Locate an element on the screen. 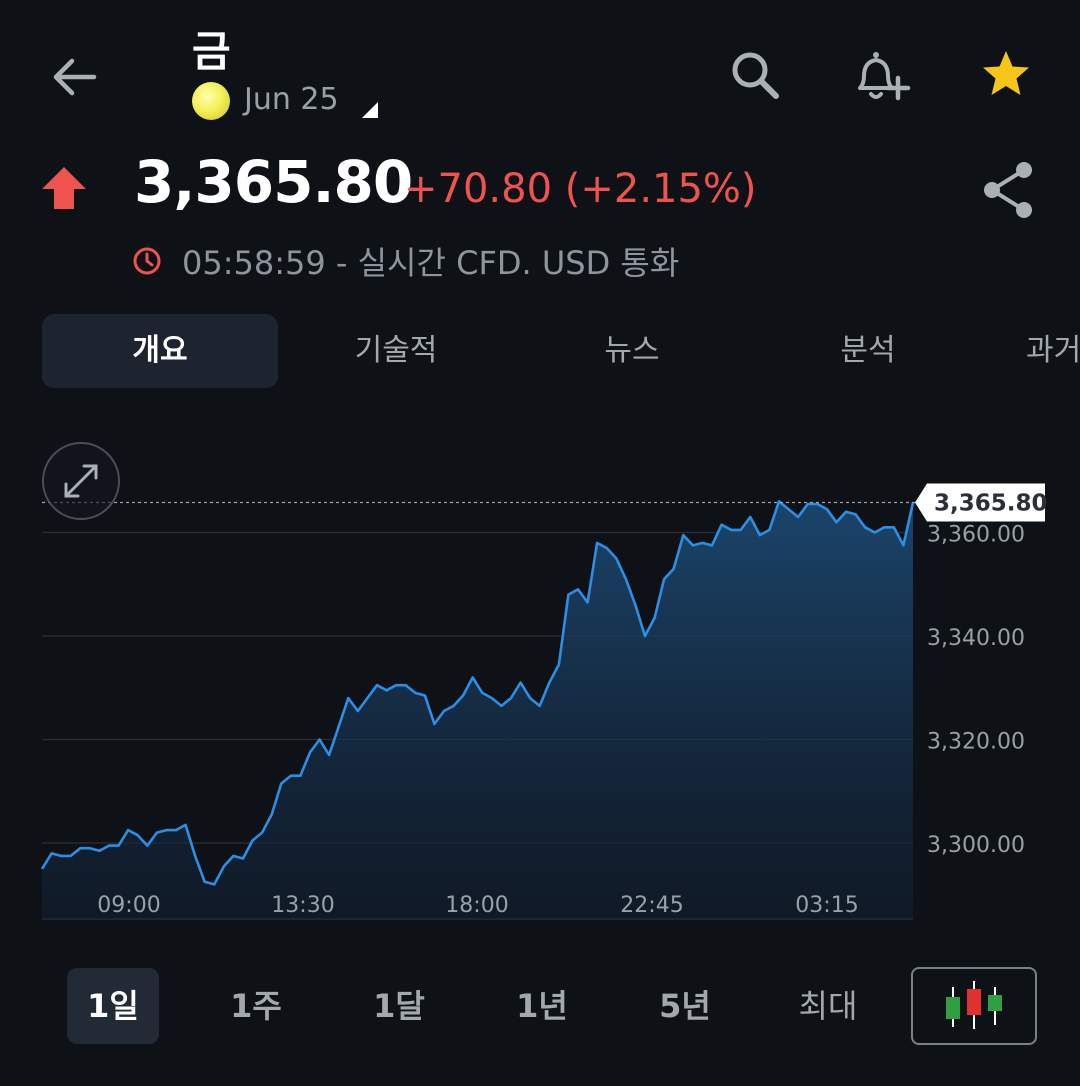 Image resolution: width=1080 pixels, height=1086 pixels. y-tick-label: 3,340.00 is located at coordinates (976, 638).